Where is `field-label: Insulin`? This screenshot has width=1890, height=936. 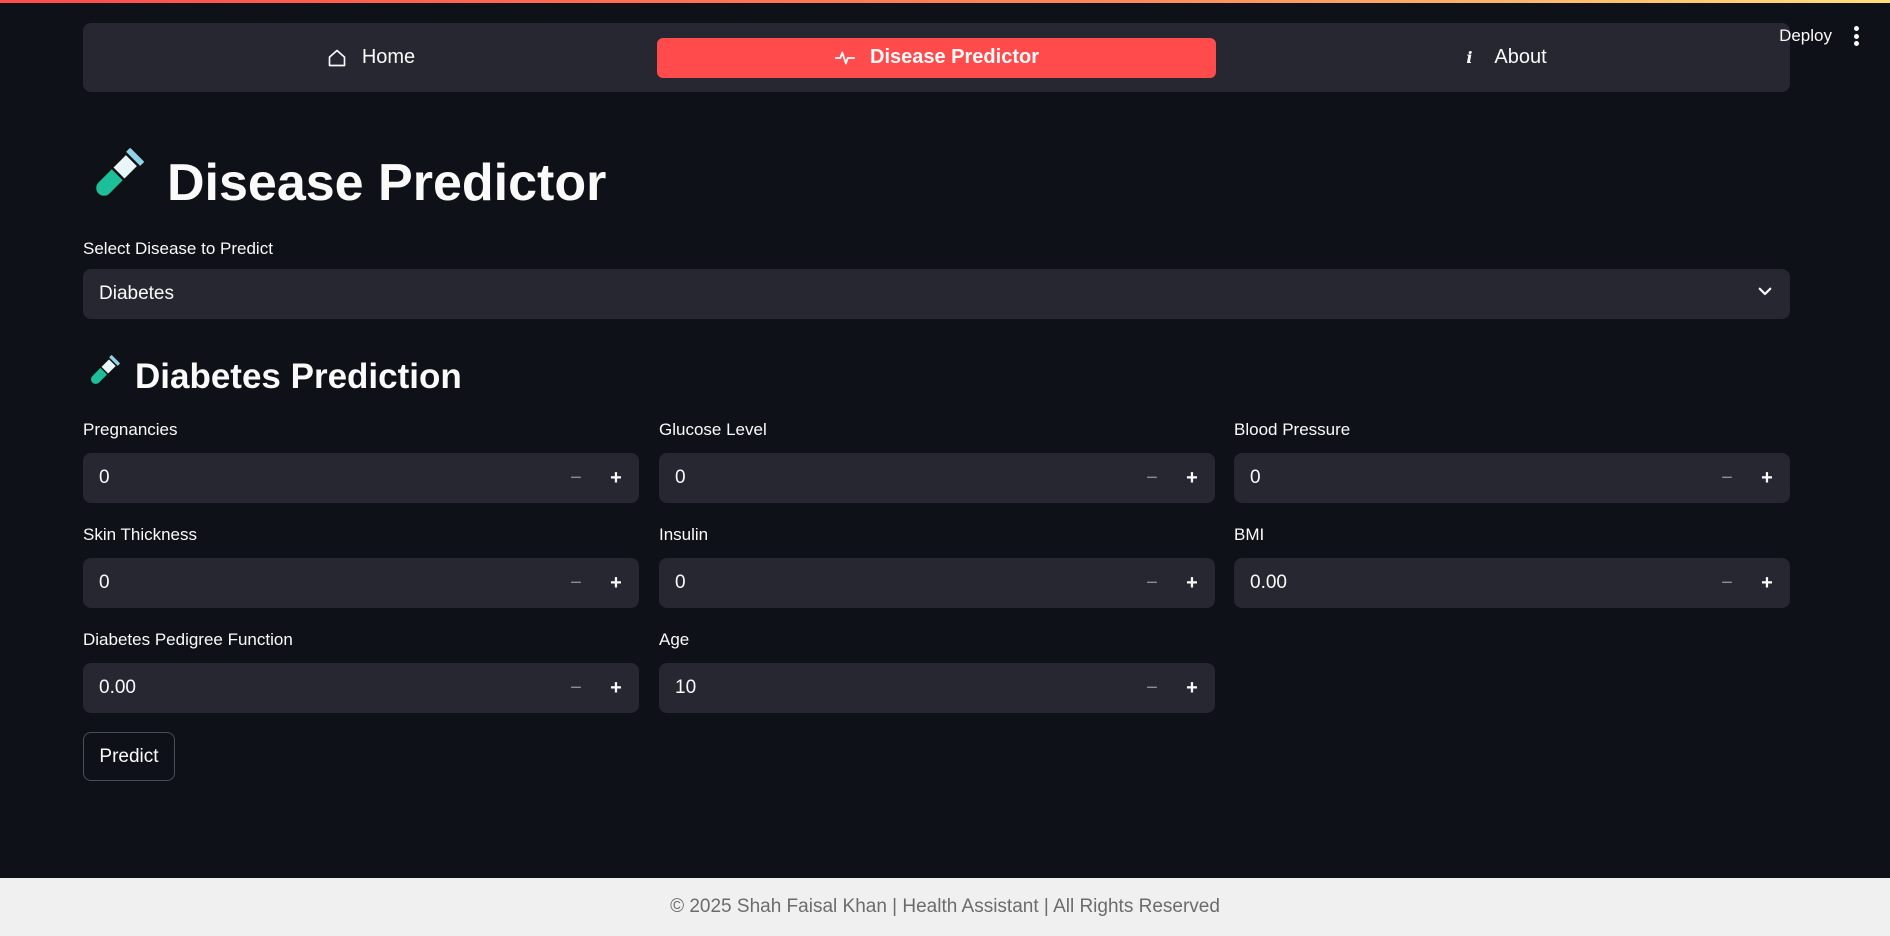 field-label: Insulin is located at coordinates (684, 534).